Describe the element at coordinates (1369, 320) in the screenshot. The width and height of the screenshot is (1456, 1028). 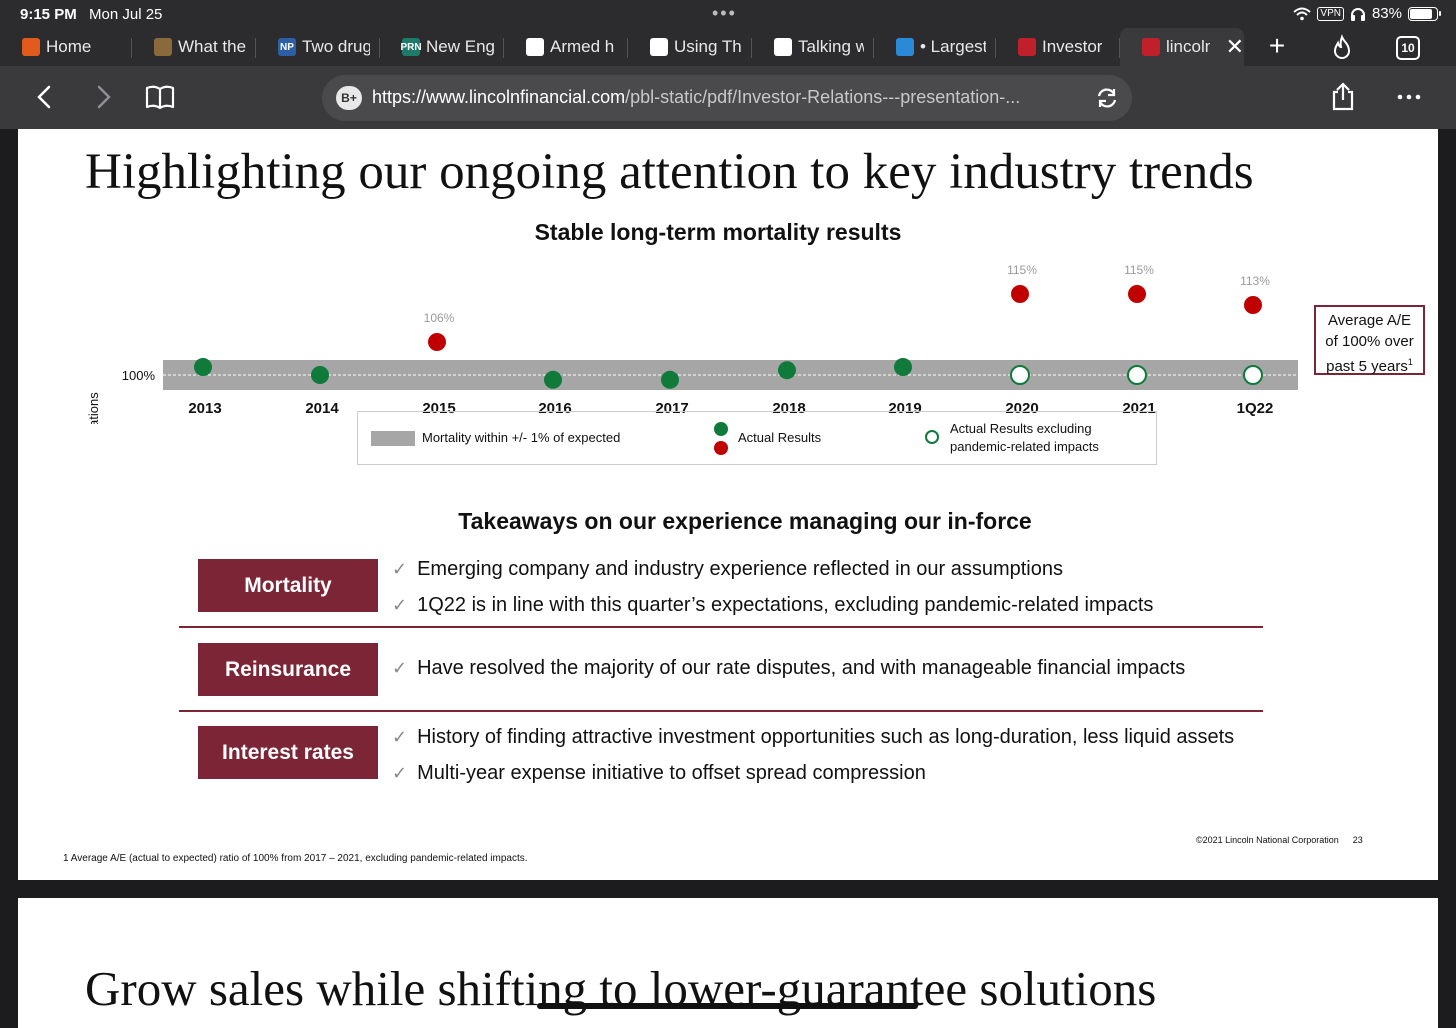
I see `ae-line-1: Average A/E` at that location.